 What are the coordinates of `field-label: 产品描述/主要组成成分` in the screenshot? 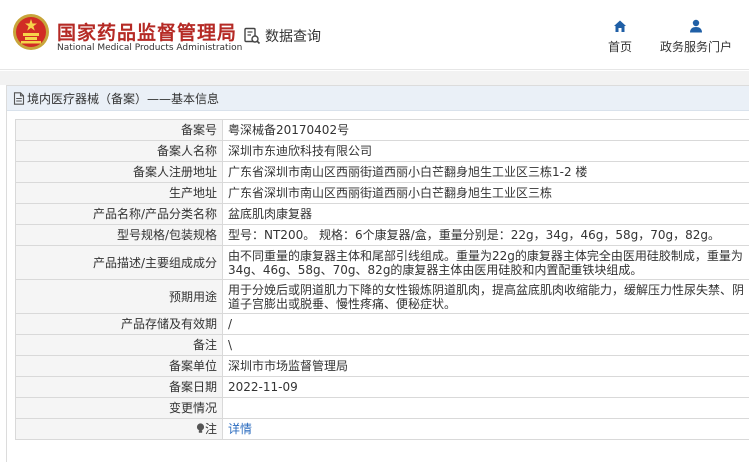 It's located at (119, 262).